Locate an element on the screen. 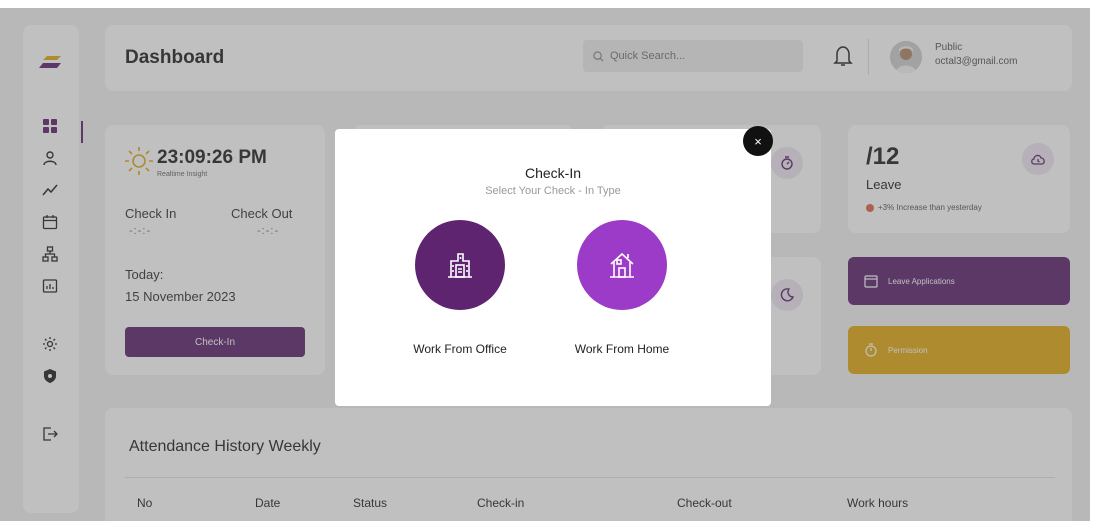 The width and height of the screenshot is (1101, 521). modal-subtitle: Select Your Check - In Type is located at coordinates (553, 191).